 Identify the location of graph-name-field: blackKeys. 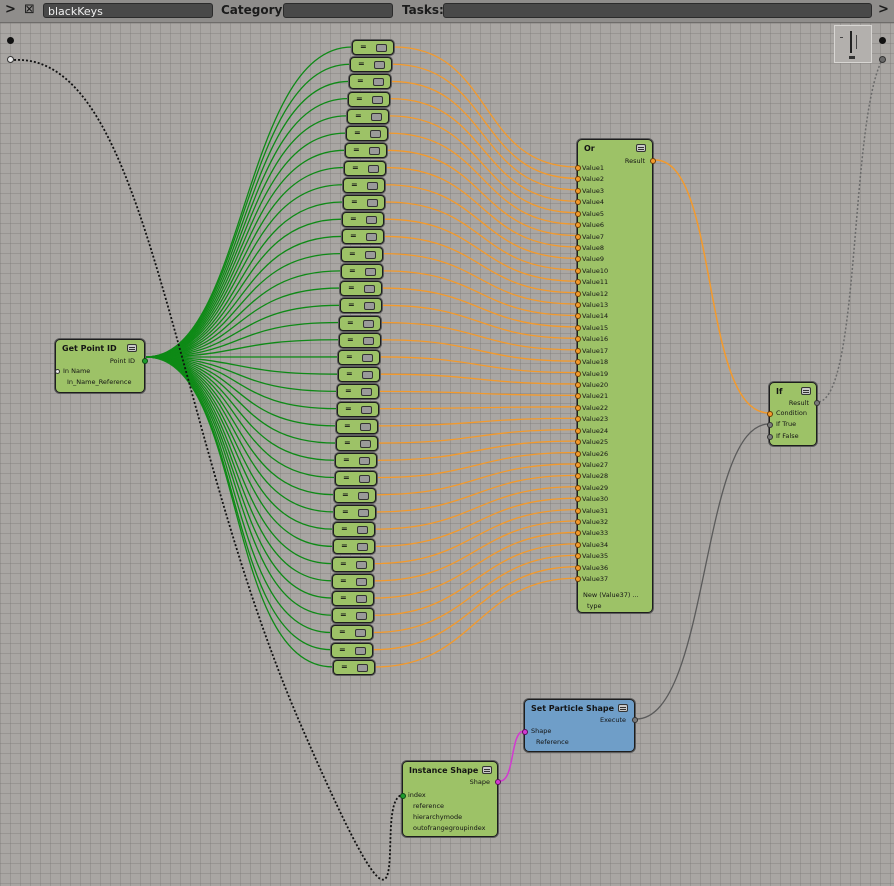
(128, 10).